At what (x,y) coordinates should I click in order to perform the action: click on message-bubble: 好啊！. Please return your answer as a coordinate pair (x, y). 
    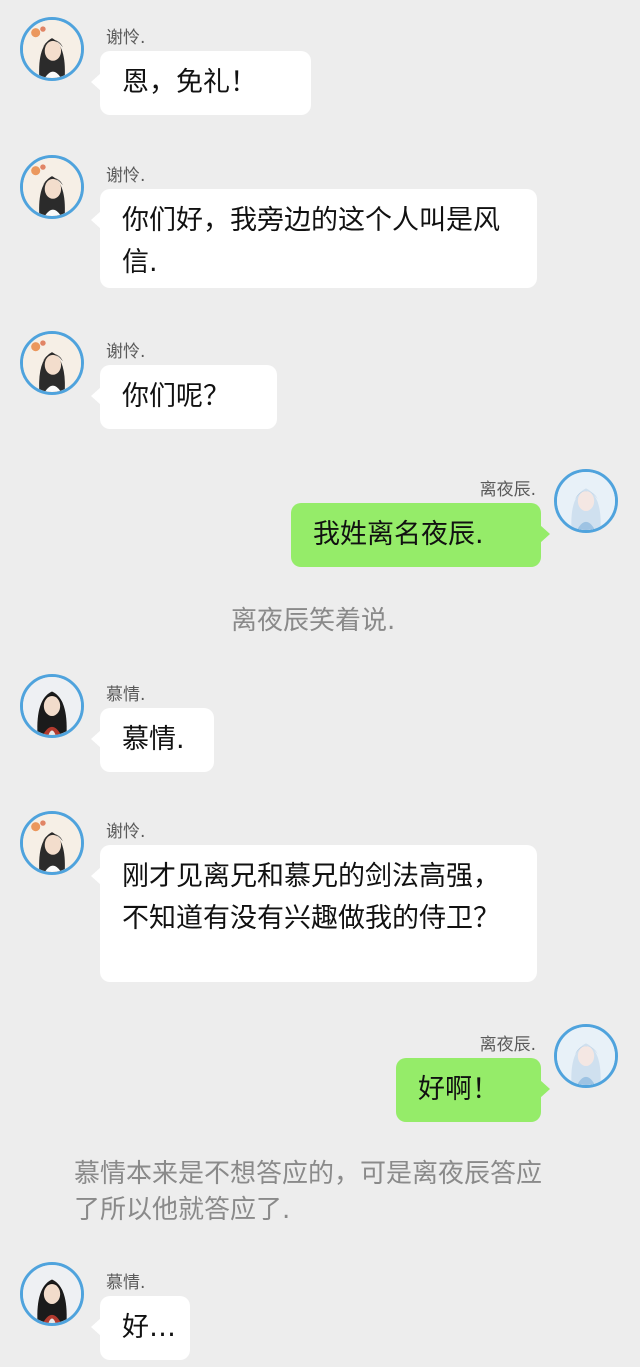
    Looking at the image, I should click on (473, 1090).